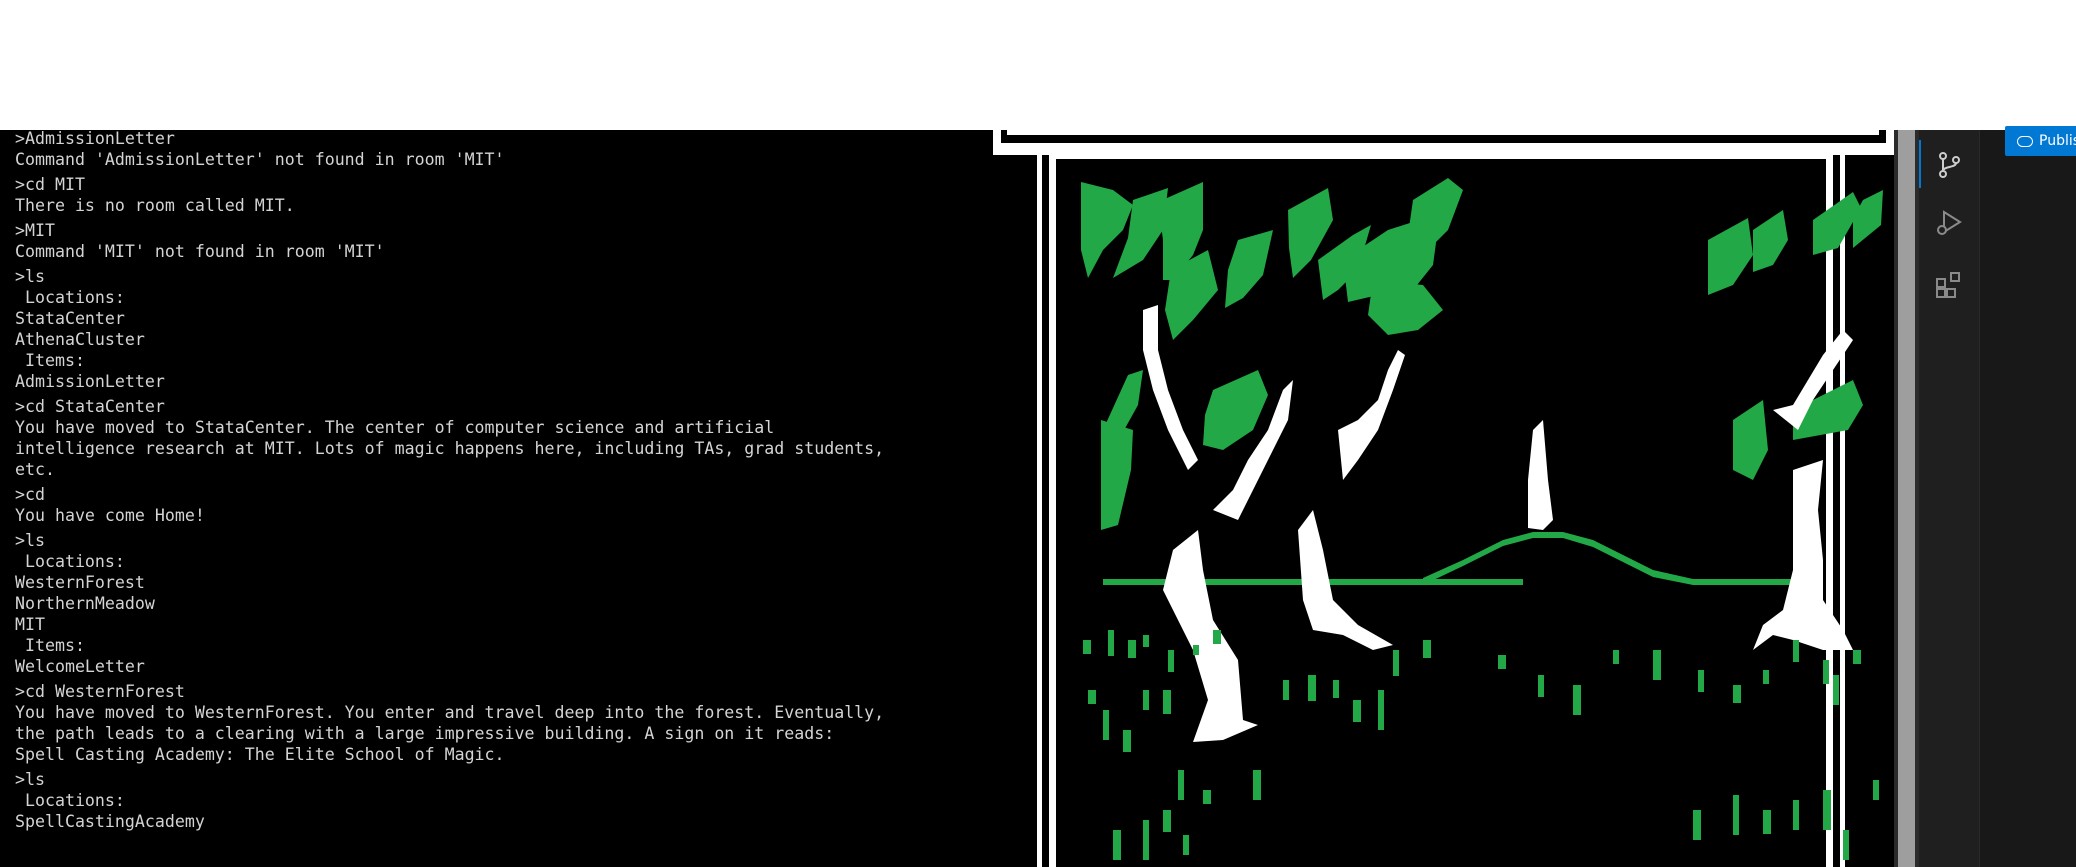 Image resolution: width=2076 pixels, height=867 pixels. Describe the element at coordinates (80, 582) in the screenshot. I see `terminal-output-line: WesternForest` at that location.